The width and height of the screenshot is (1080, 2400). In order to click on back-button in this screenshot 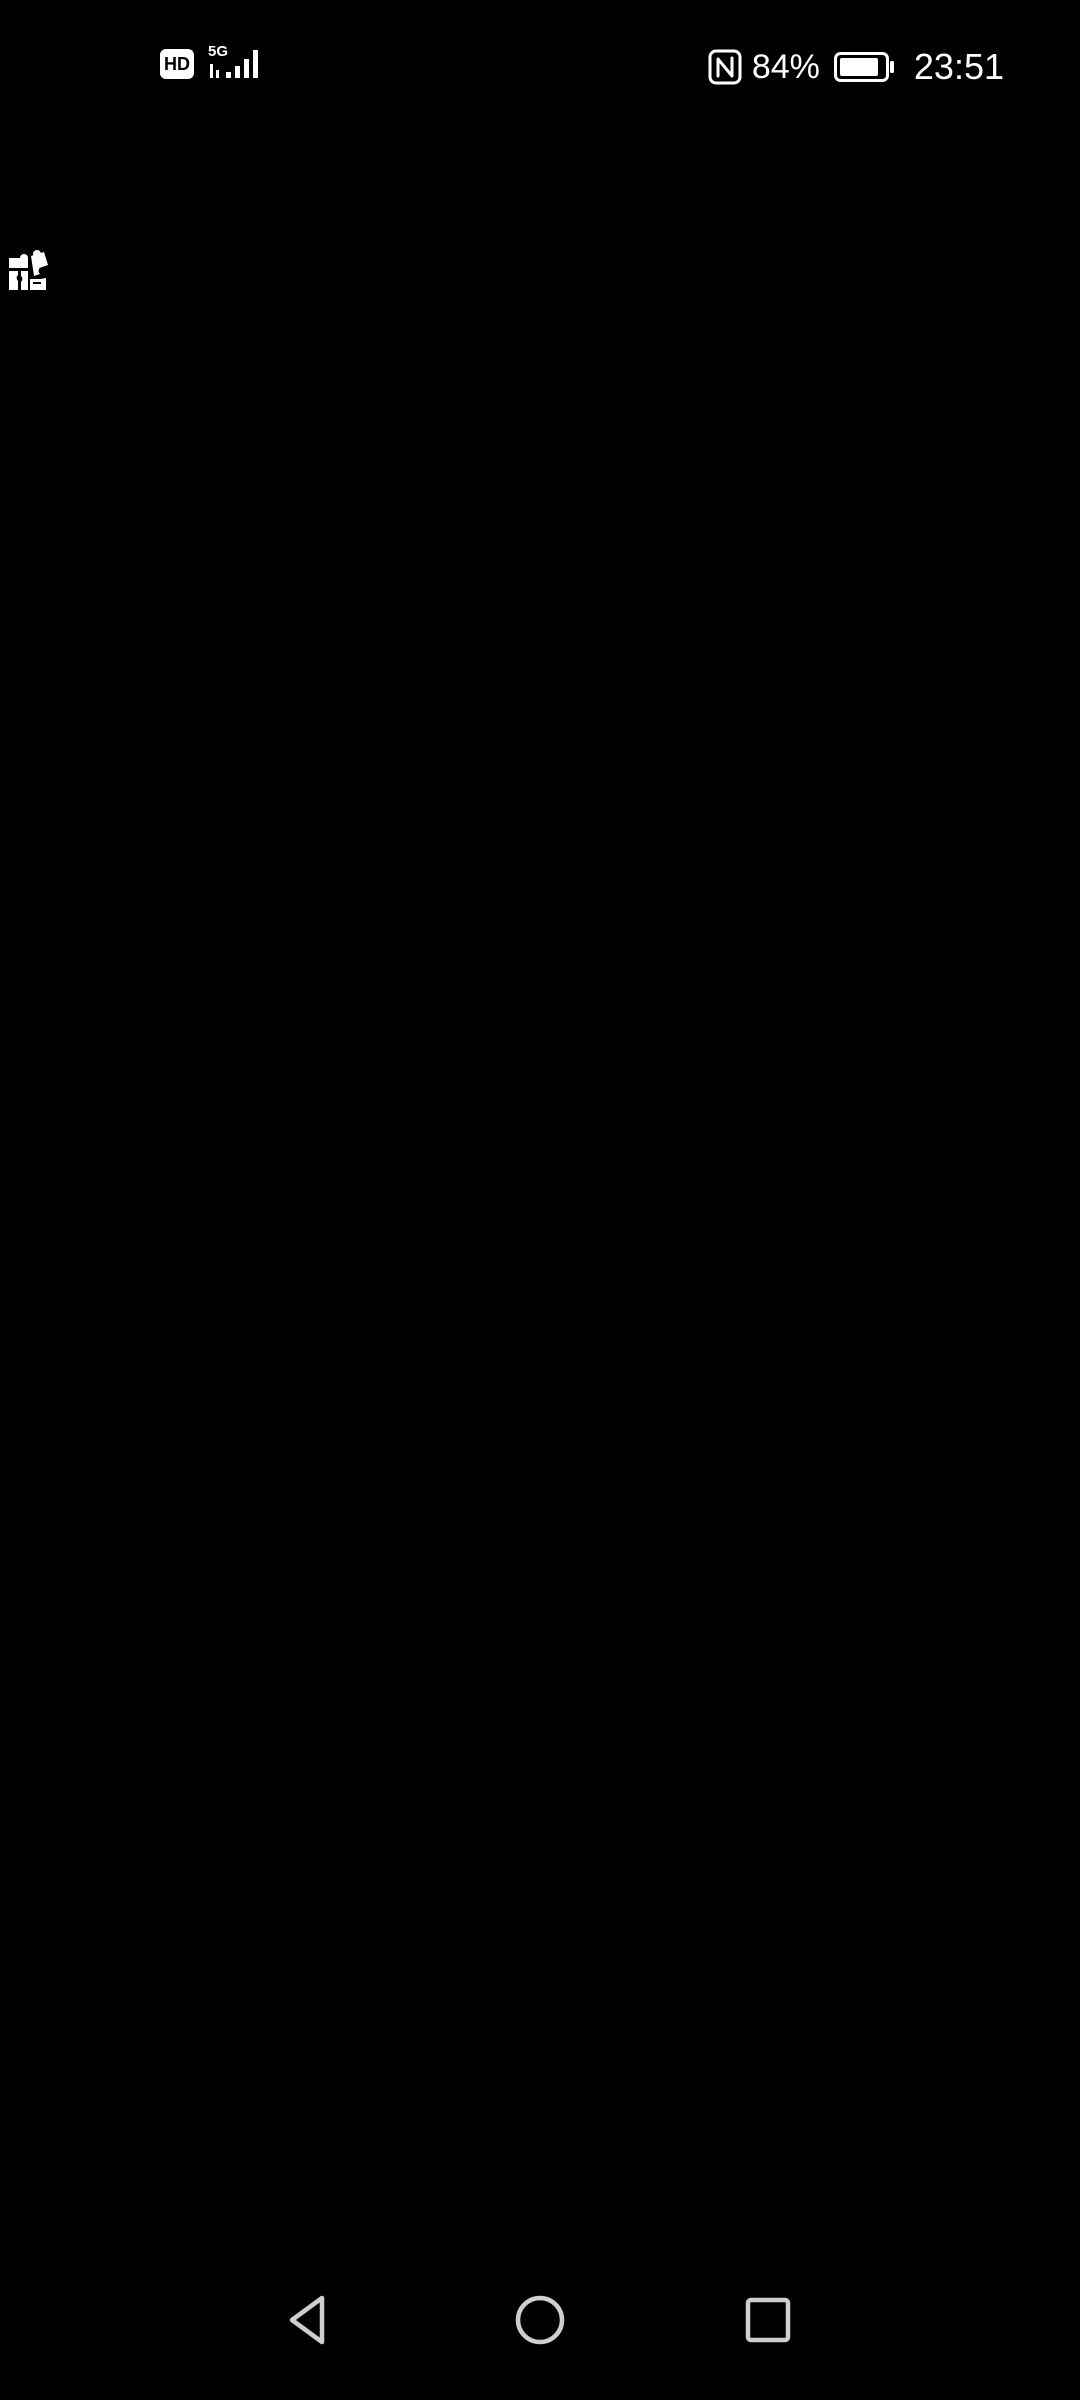, I will do `click(308, 2320)`.